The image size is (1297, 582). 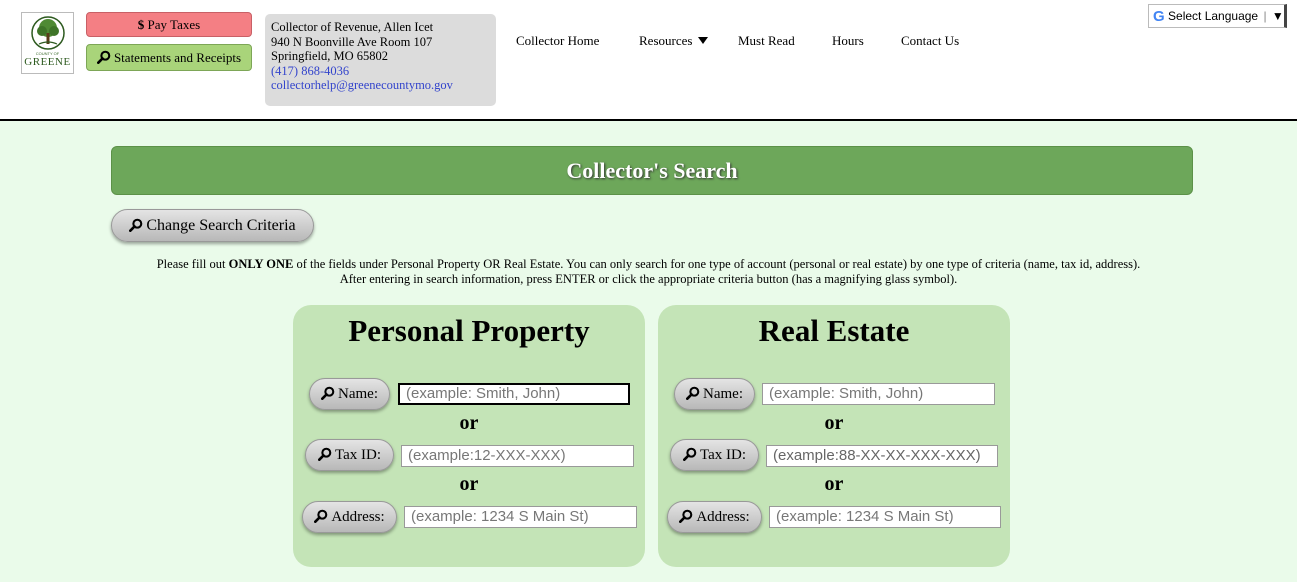 What do you see at coordinates (514, 394) in the screenshot?
I see `personal-name-input: (example: Smith, John)` at bounding box center [514, 394].